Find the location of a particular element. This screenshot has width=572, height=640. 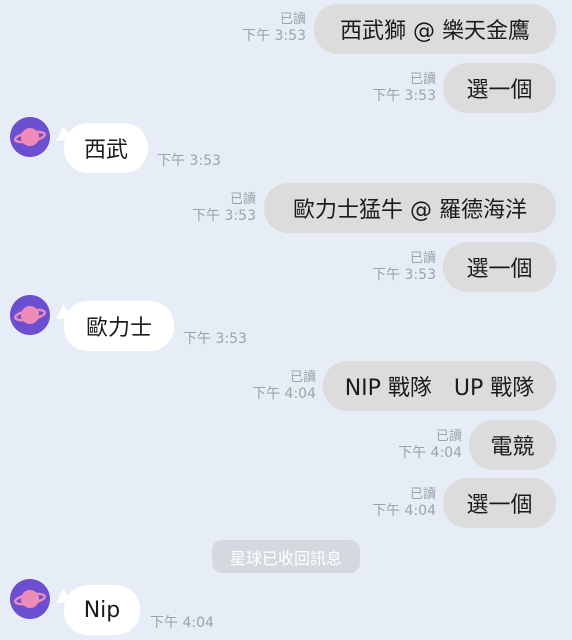

message-bubble: 歐力士 is located at coordinates (119, 326).